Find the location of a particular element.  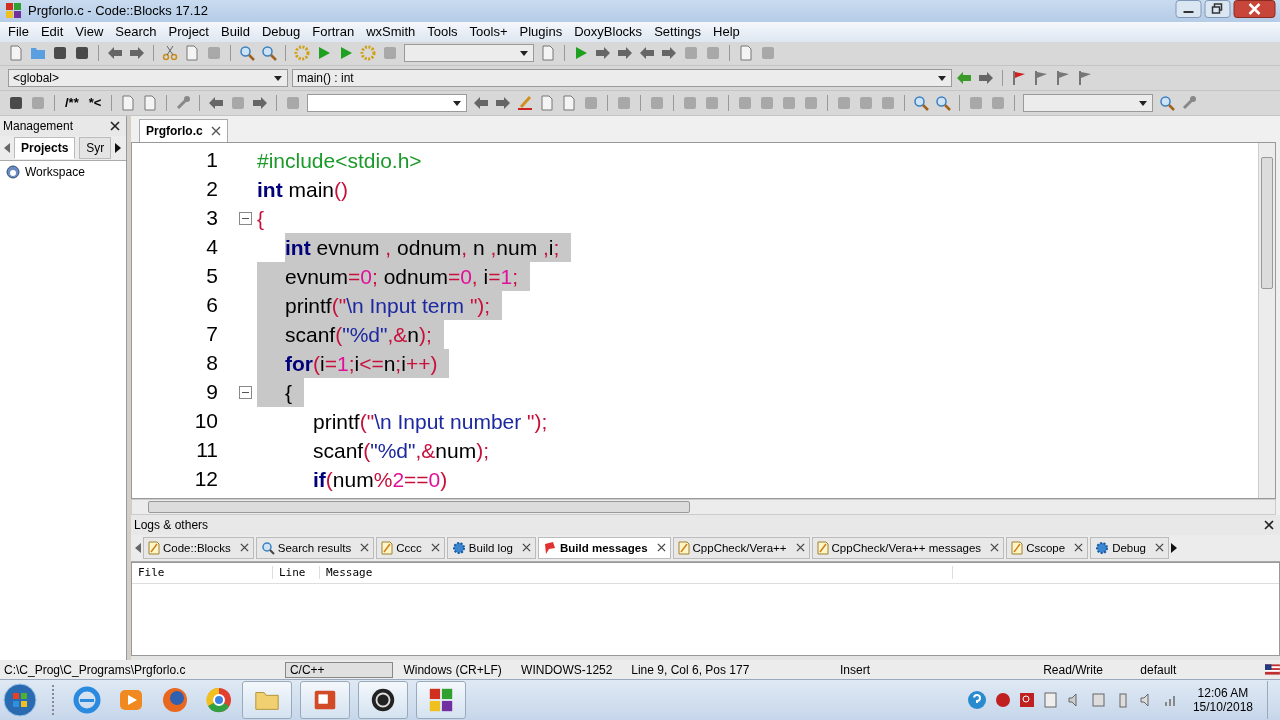

menu-item: File is located at coordinates (18, 32).